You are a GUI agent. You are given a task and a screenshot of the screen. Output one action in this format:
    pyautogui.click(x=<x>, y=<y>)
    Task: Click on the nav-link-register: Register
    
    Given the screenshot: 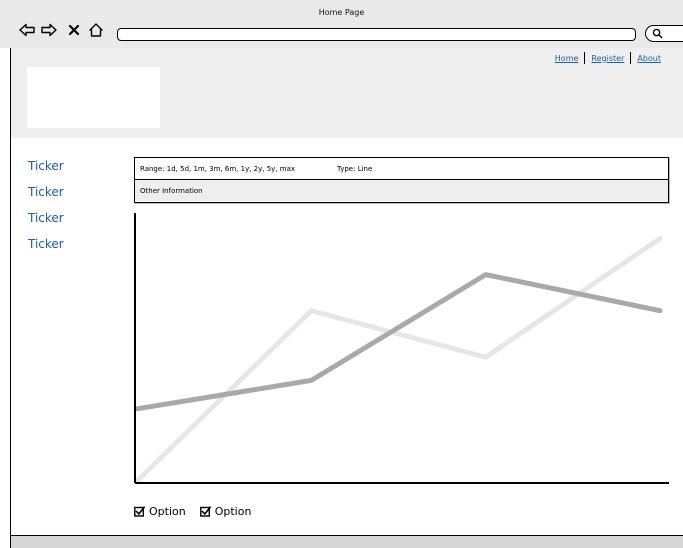 What is the action you would take?
    pyautogui.click(x=607, y=58)
    